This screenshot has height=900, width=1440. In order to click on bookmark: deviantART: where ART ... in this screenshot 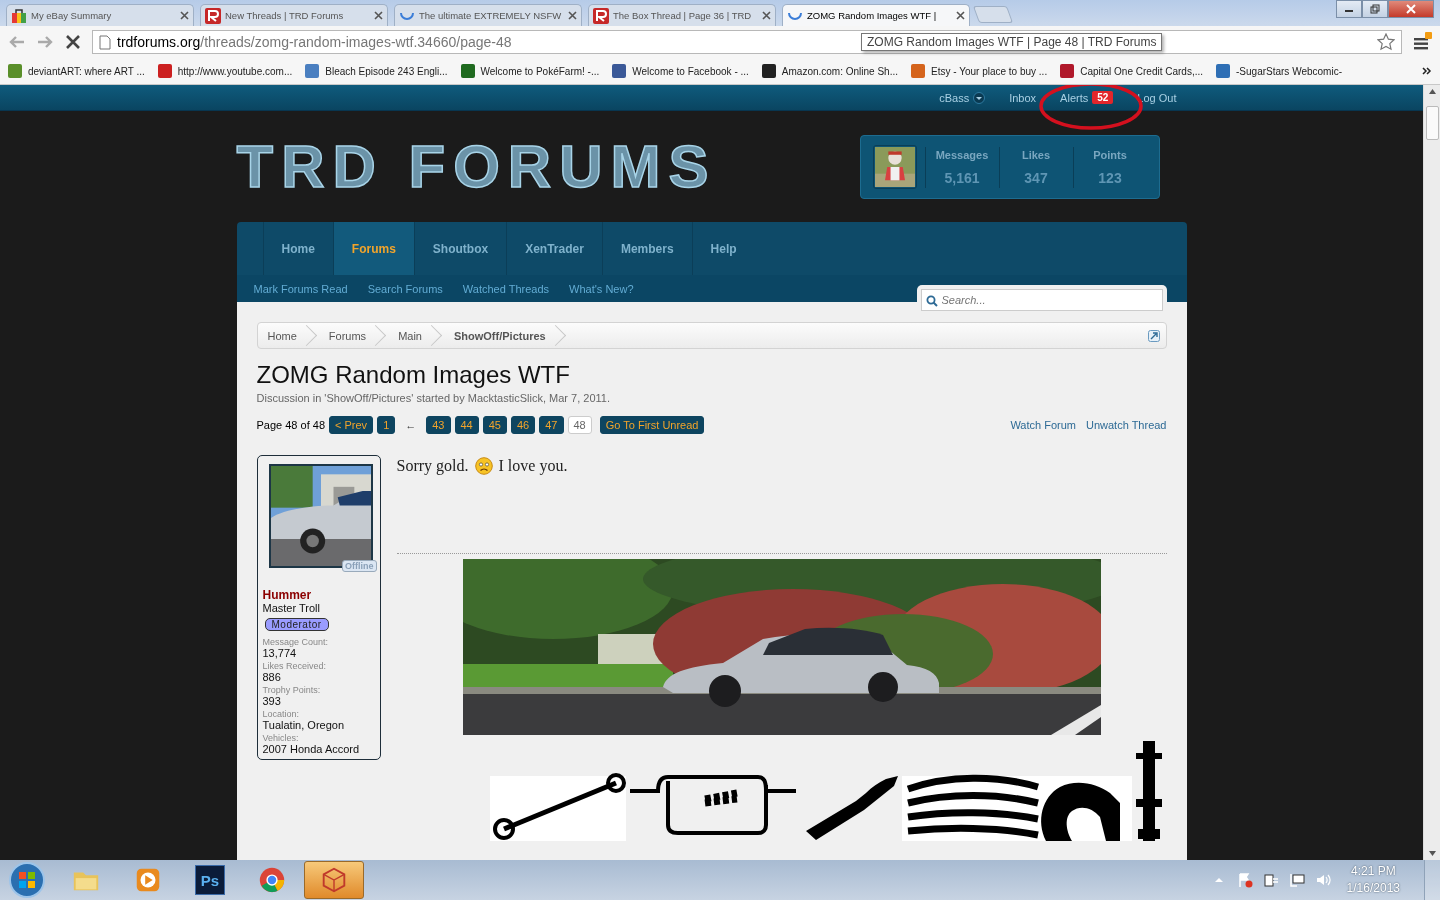, I will do `click(76, 71)`.